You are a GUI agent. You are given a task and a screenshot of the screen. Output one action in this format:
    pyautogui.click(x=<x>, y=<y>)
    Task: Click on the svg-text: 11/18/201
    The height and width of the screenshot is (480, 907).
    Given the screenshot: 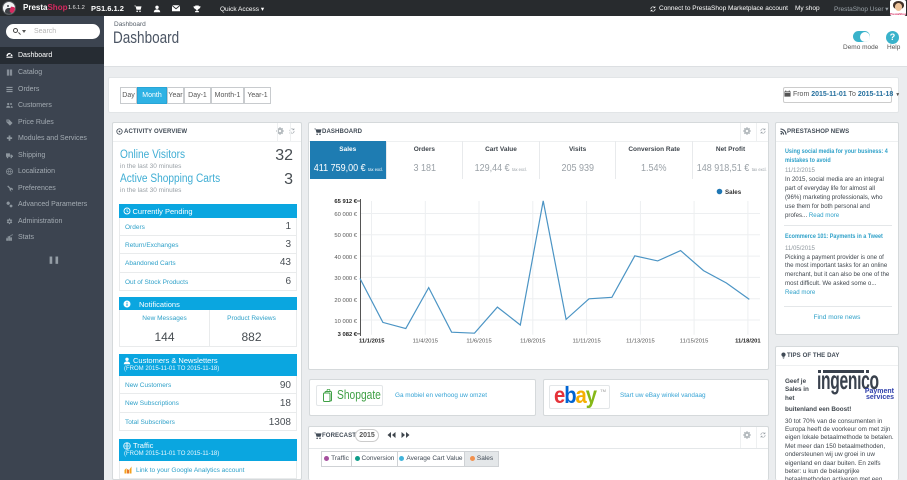 What is the action you would take?
    pyautogui.click(x=748, y=342)
    